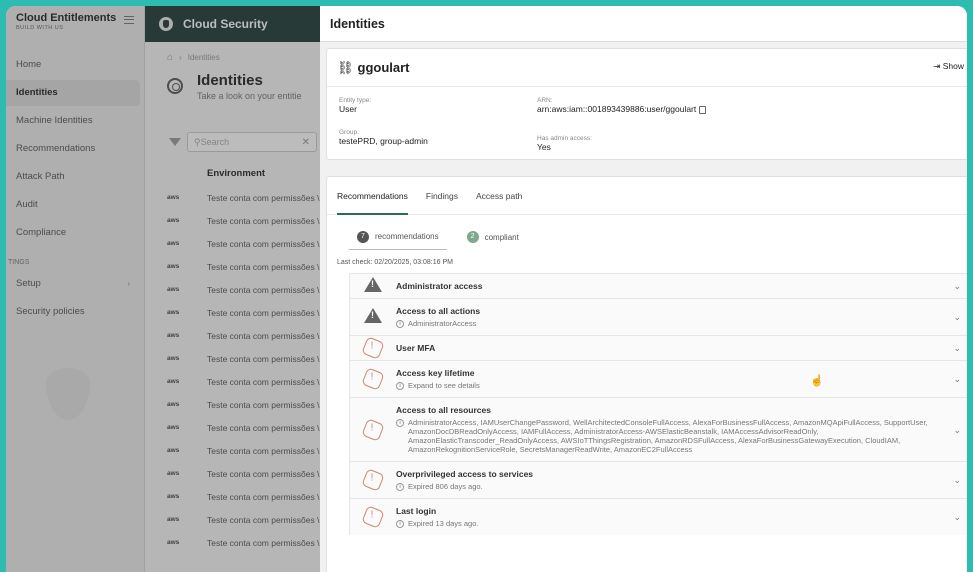  What do you see at coordinates (435, 373) in the screenshot?
I see `recommendation-title: Access key lifetime` at bounding box center [435, 373].